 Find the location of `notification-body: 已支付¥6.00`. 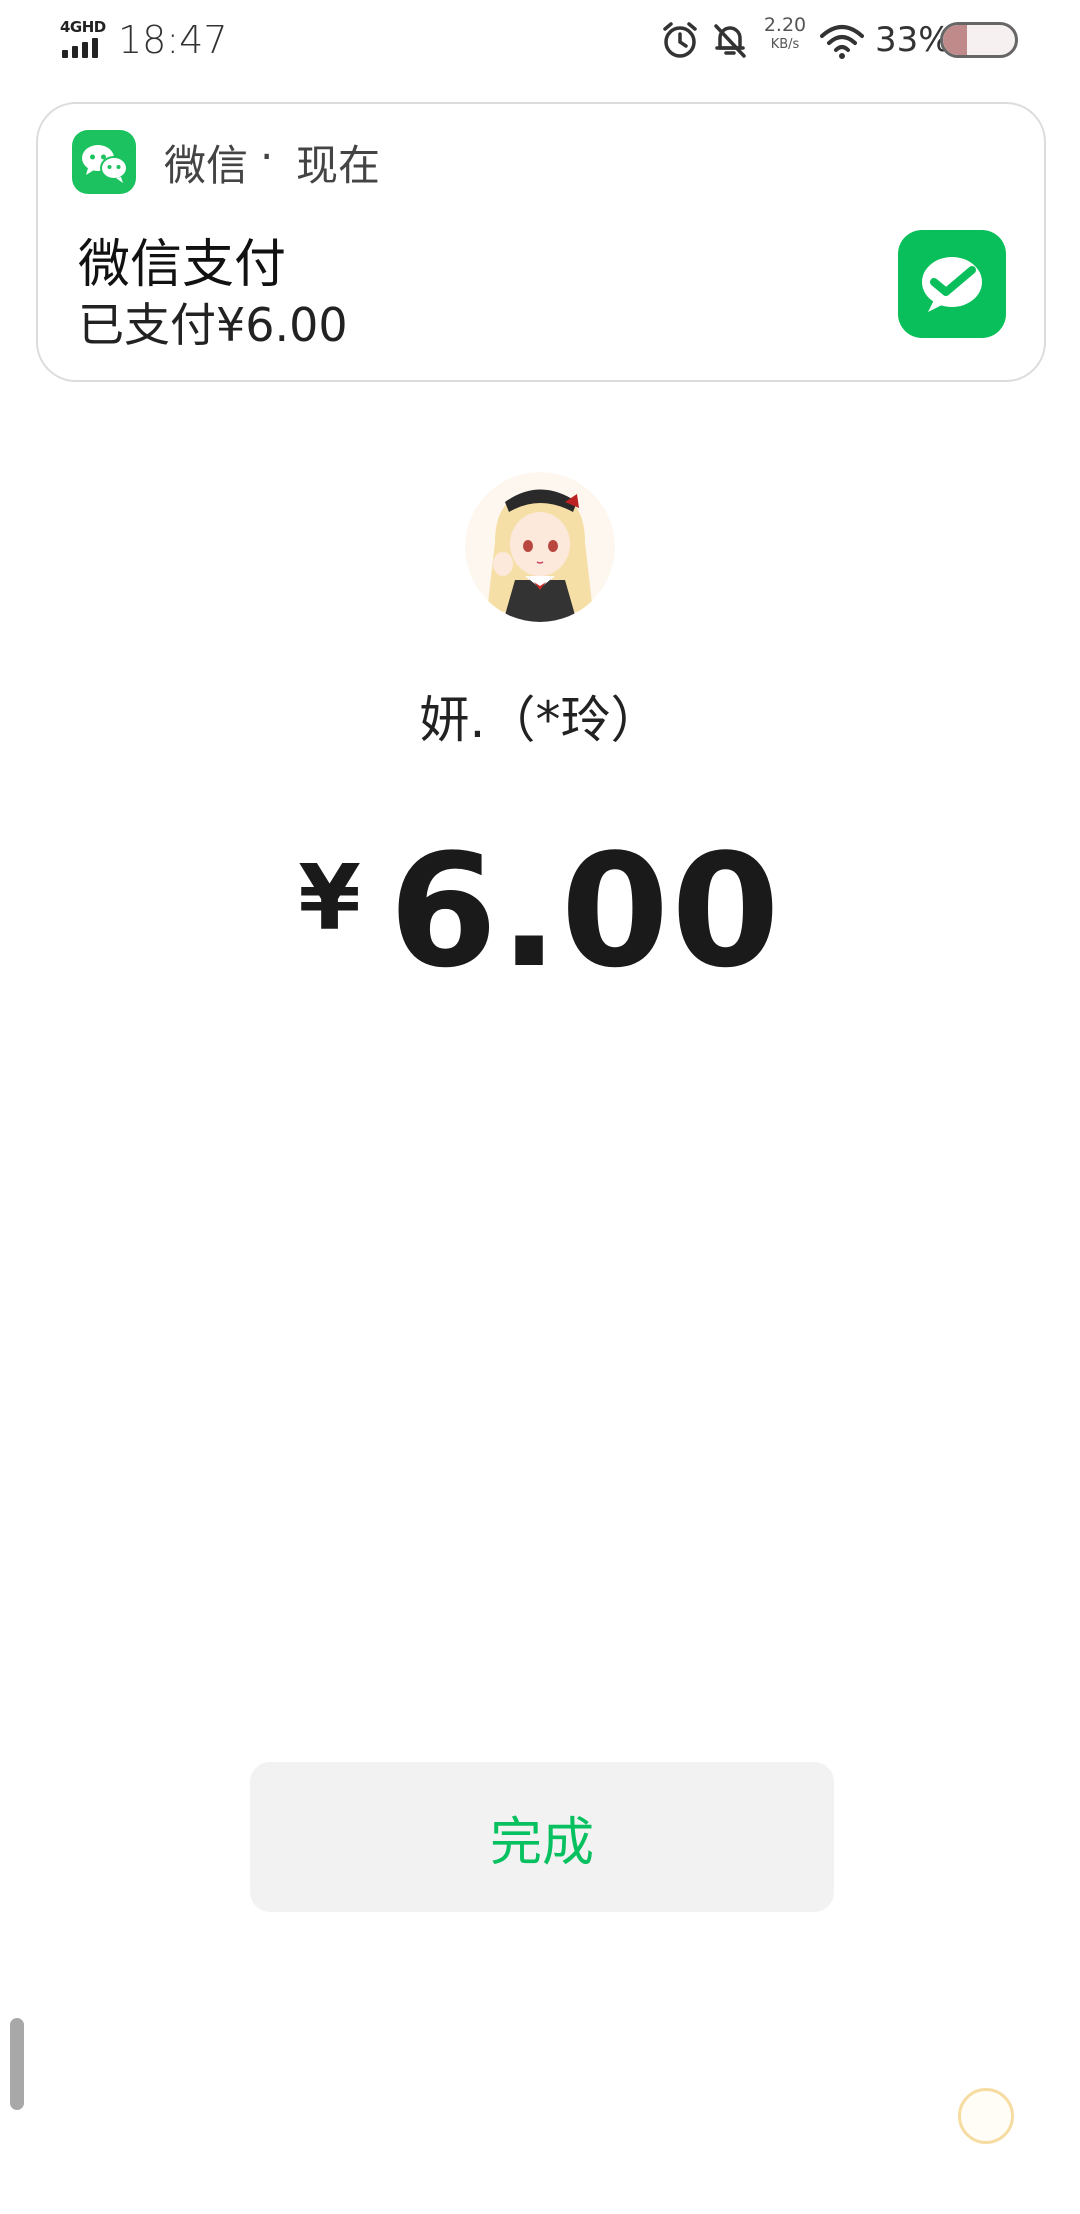

notification-body: 已支付¥6.00 is located at coordinates (213, 325).